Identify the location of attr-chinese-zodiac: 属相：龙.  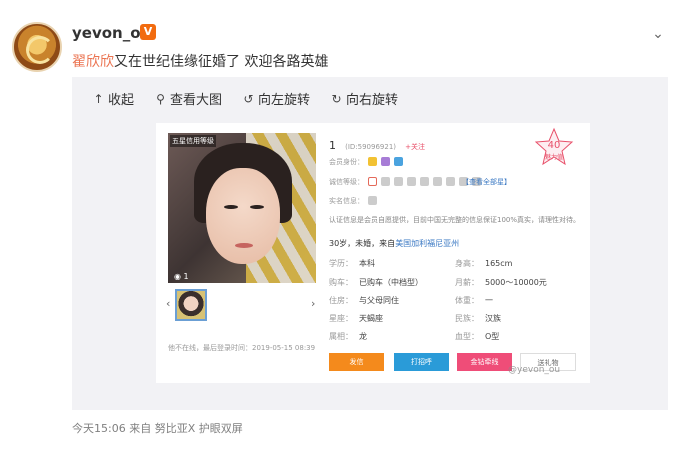
(348, 336).